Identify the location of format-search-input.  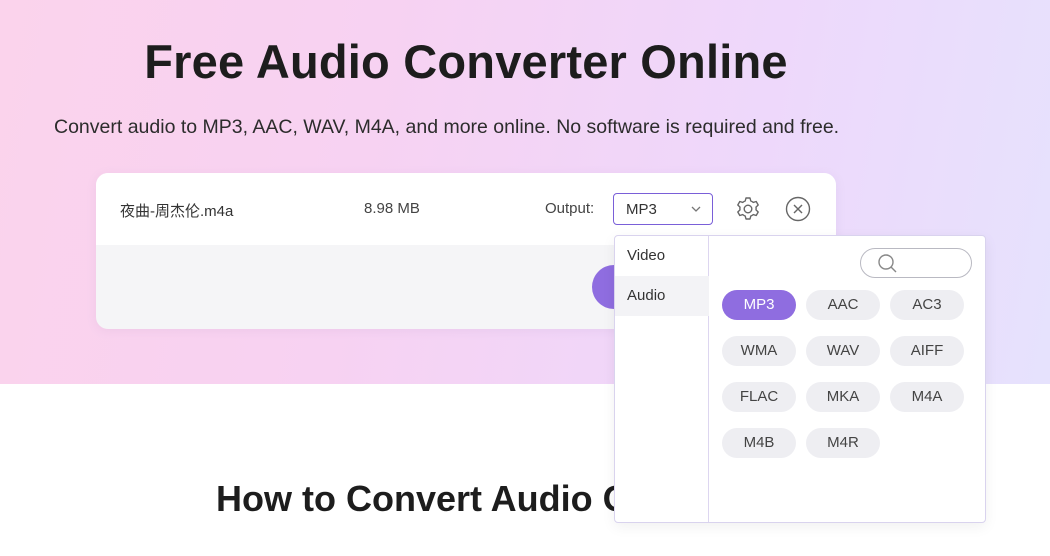
(916, 263).